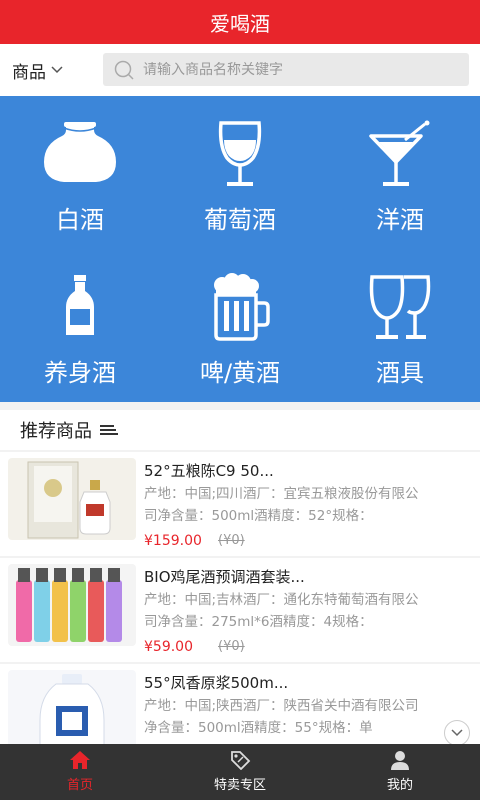 The height and width of the screenshot is (800, 480). I want to click on category-label: 酒具, so click(400, 373).